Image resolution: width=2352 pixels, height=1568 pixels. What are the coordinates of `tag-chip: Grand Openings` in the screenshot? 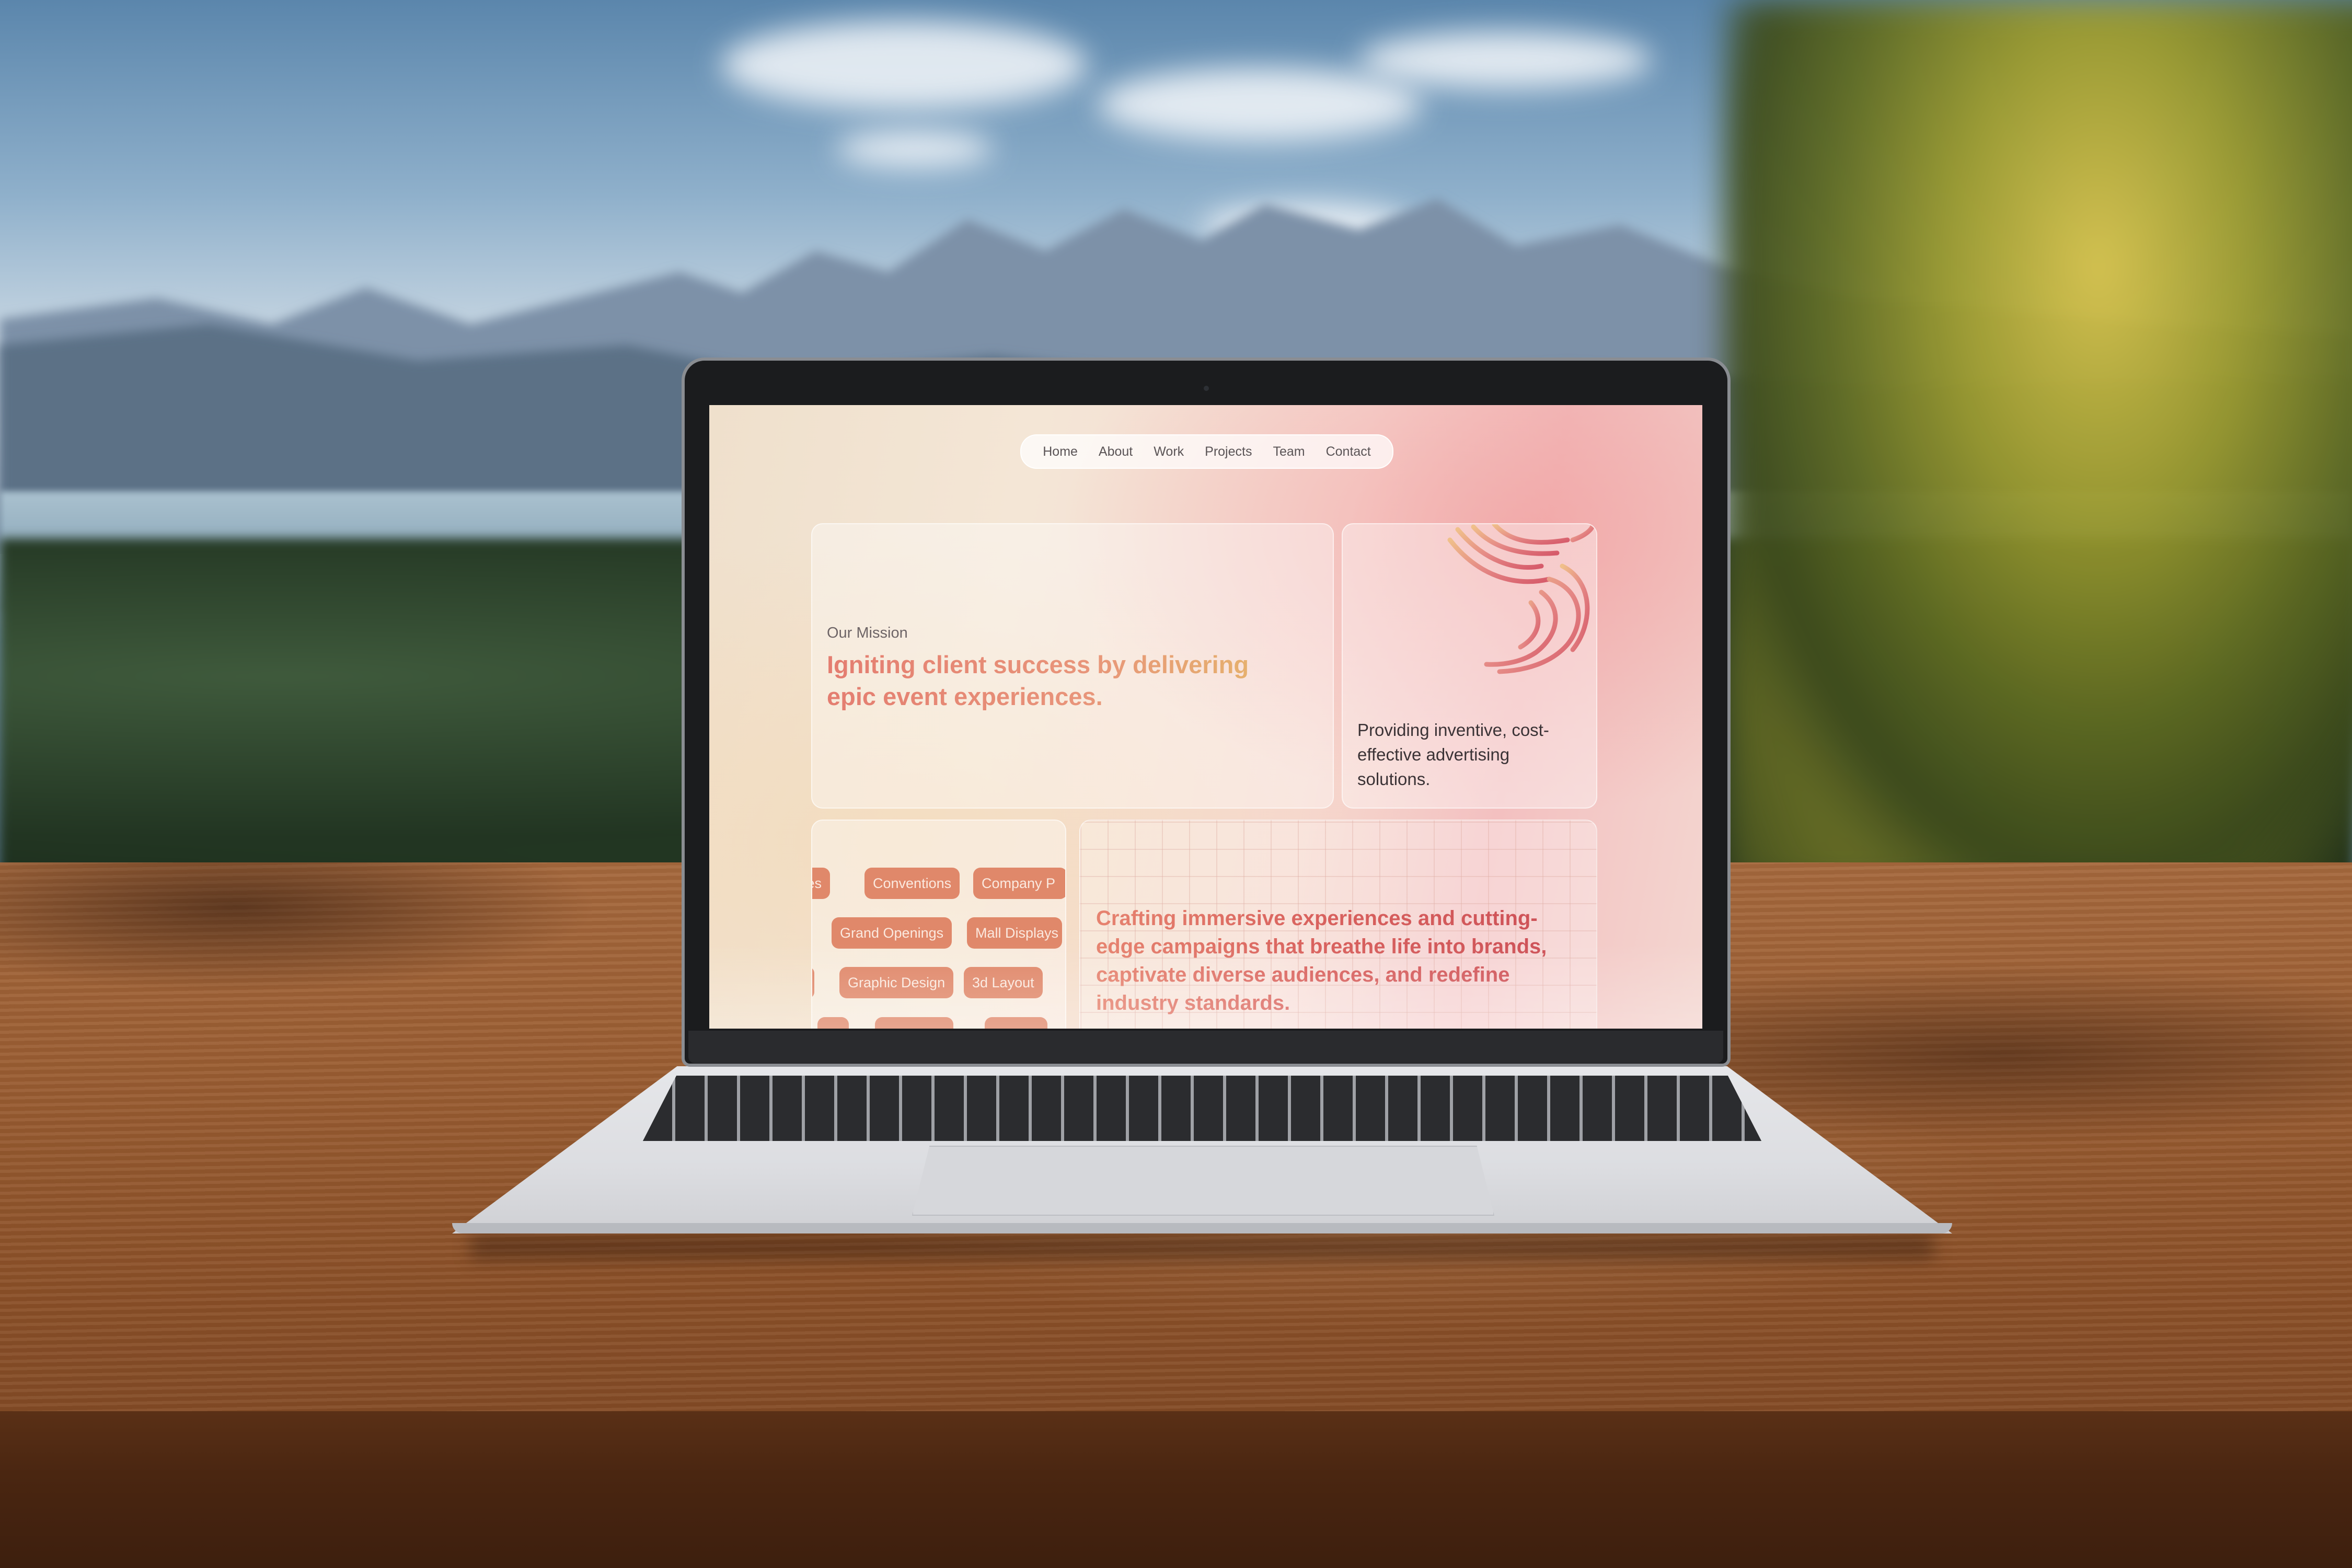 It's located at (892, 933).